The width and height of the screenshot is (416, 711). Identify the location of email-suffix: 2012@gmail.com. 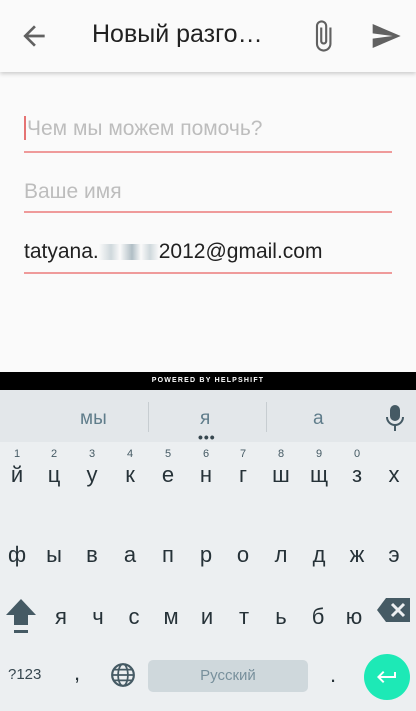
(240, 251).